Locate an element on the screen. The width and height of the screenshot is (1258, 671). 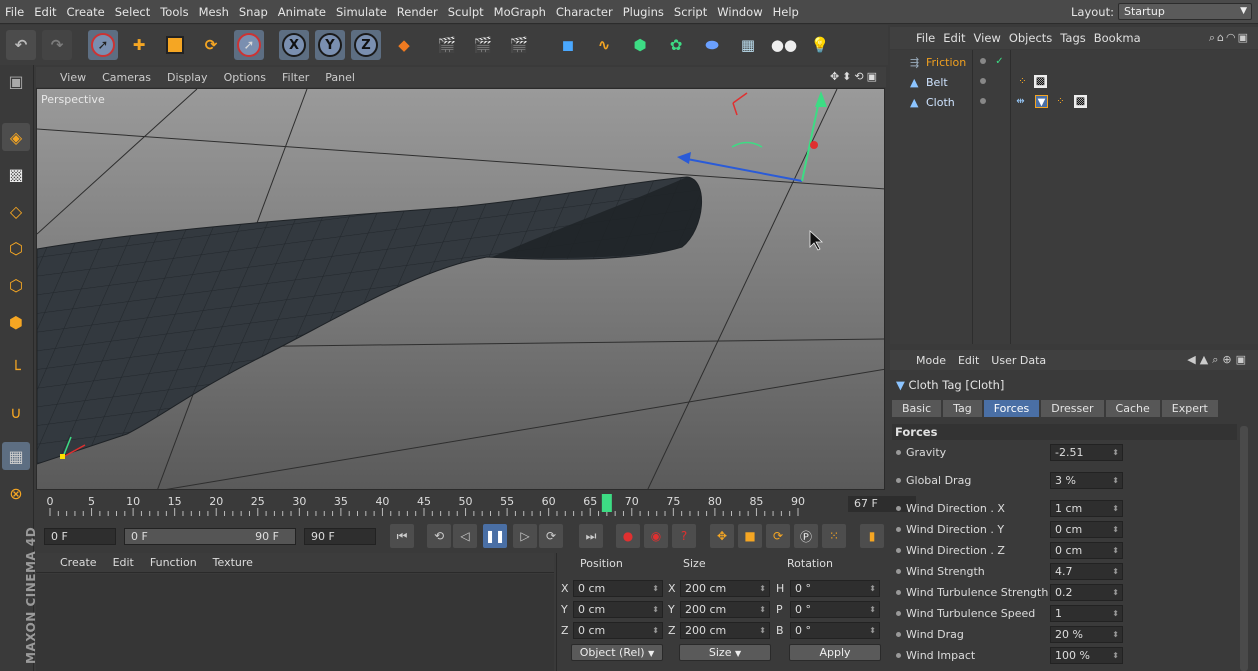
param-field-wind-direction-x: 1 cm ⬍ is located at coordinates (1086, 508).